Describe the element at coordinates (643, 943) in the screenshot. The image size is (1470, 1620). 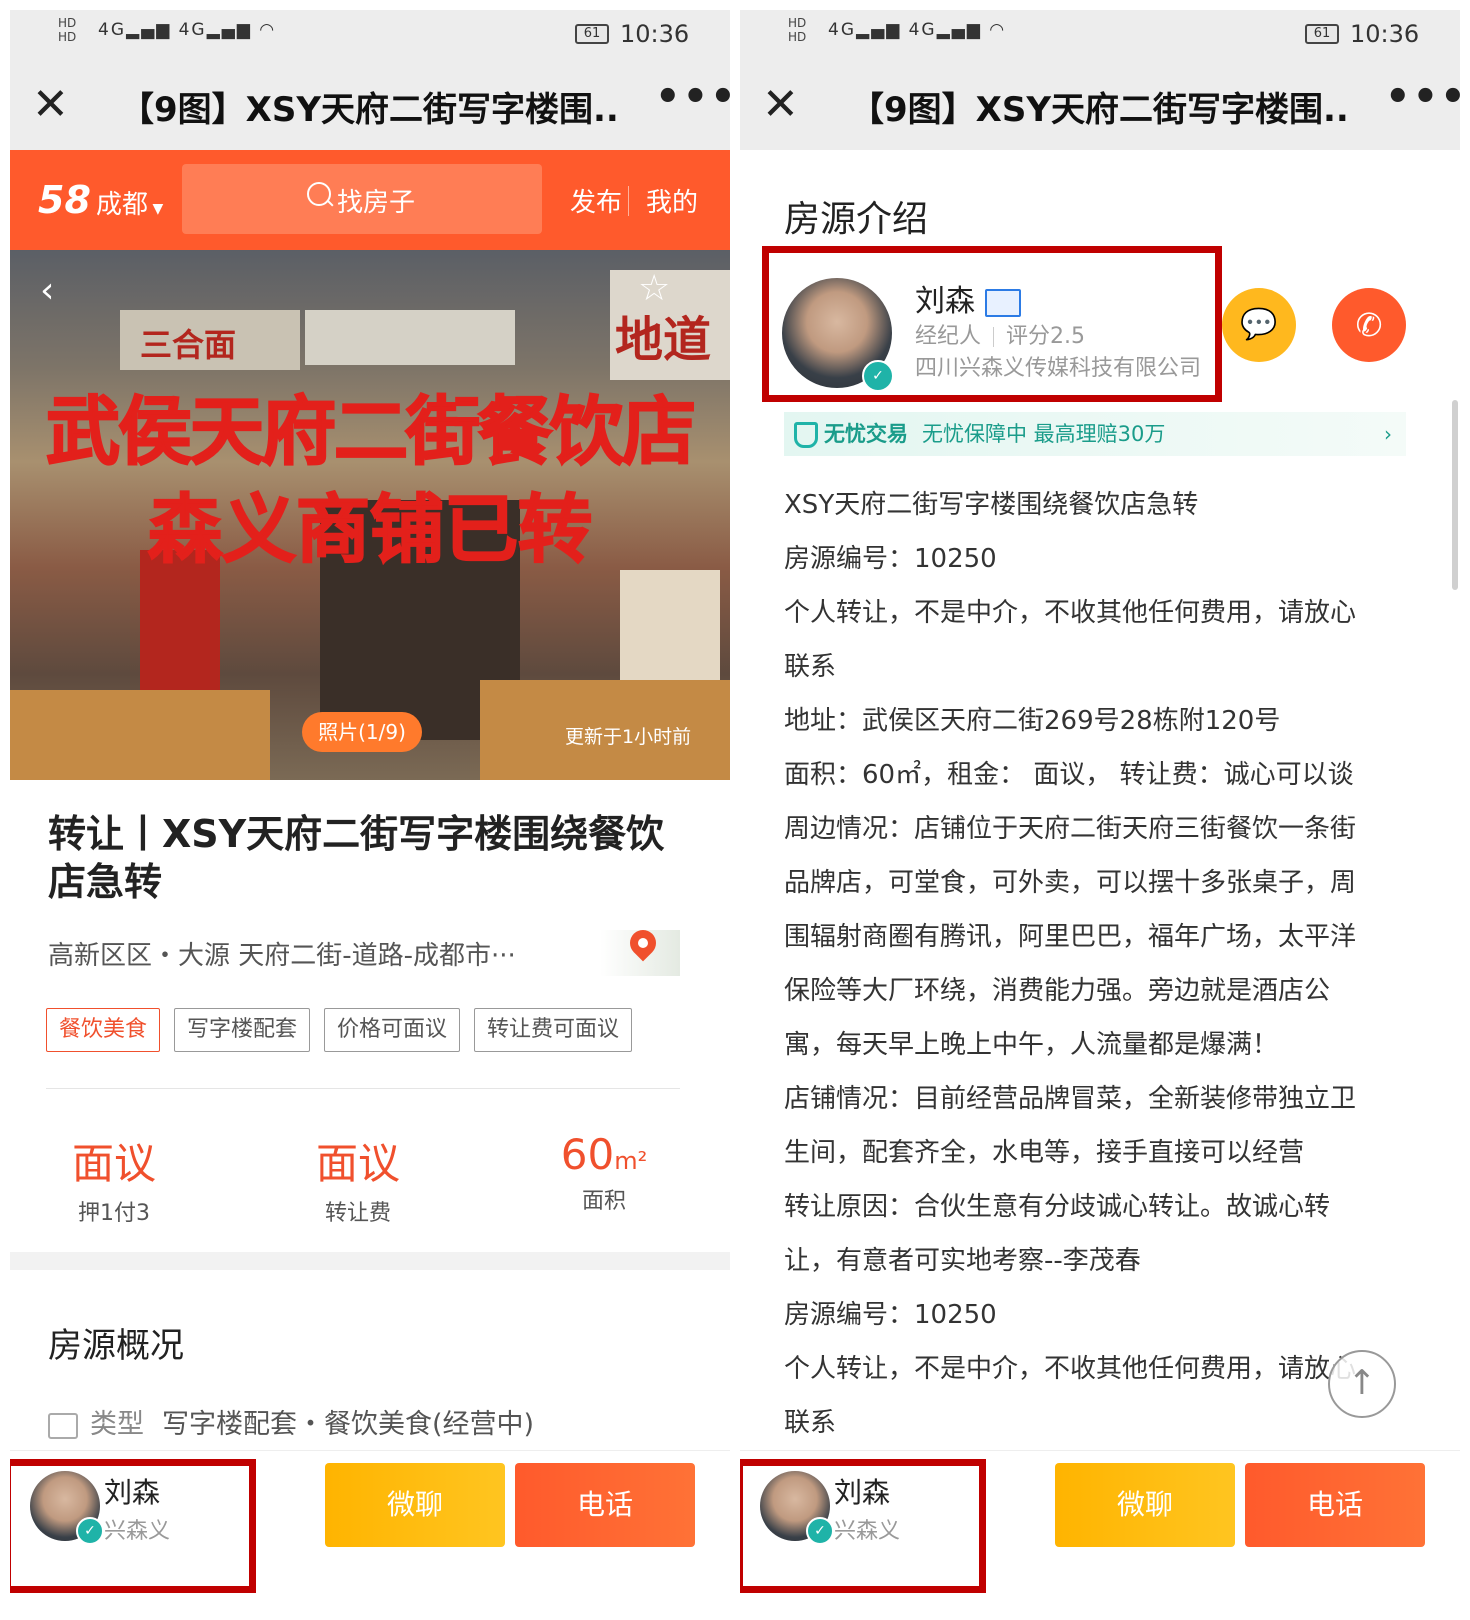
I see `location-pin-icon` at that location.